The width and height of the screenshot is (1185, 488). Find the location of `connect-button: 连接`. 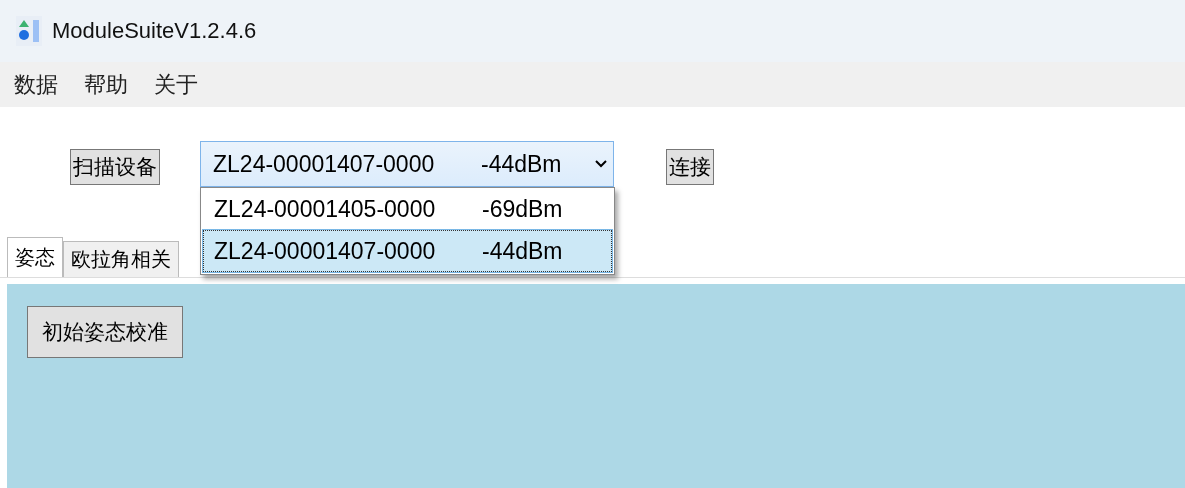

connect-button: 连接 is located at coordinates (690, 167).